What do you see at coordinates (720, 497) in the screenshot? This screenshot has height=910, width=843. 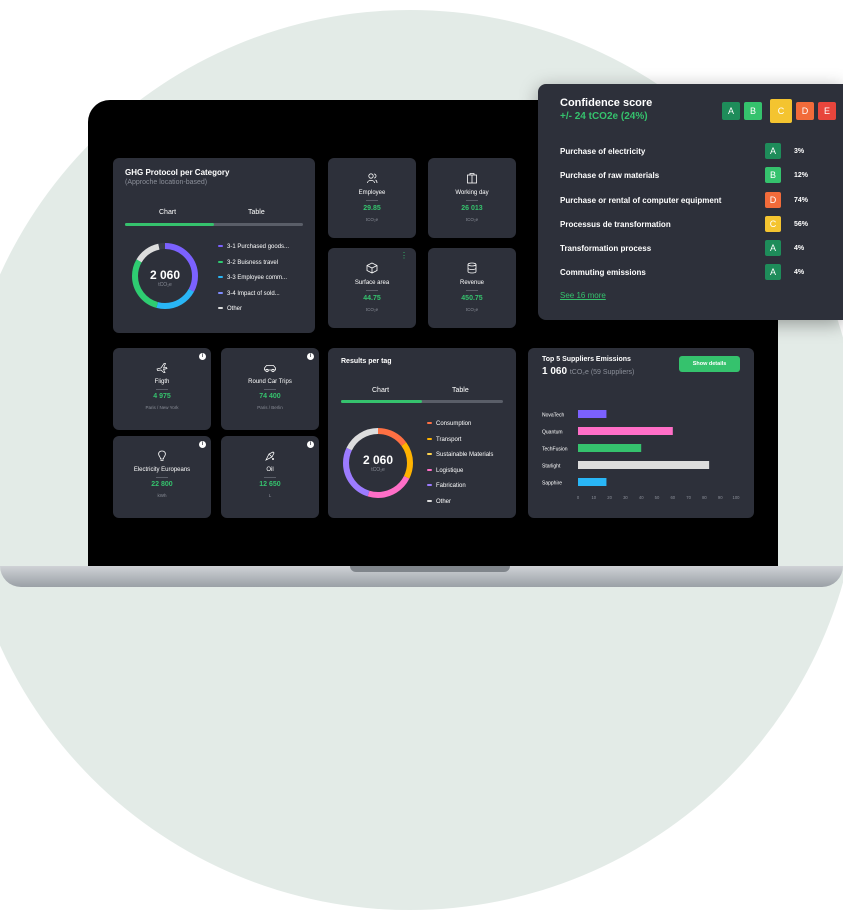 I see `x-tick-label: 90` at bounding box center [720, 497].